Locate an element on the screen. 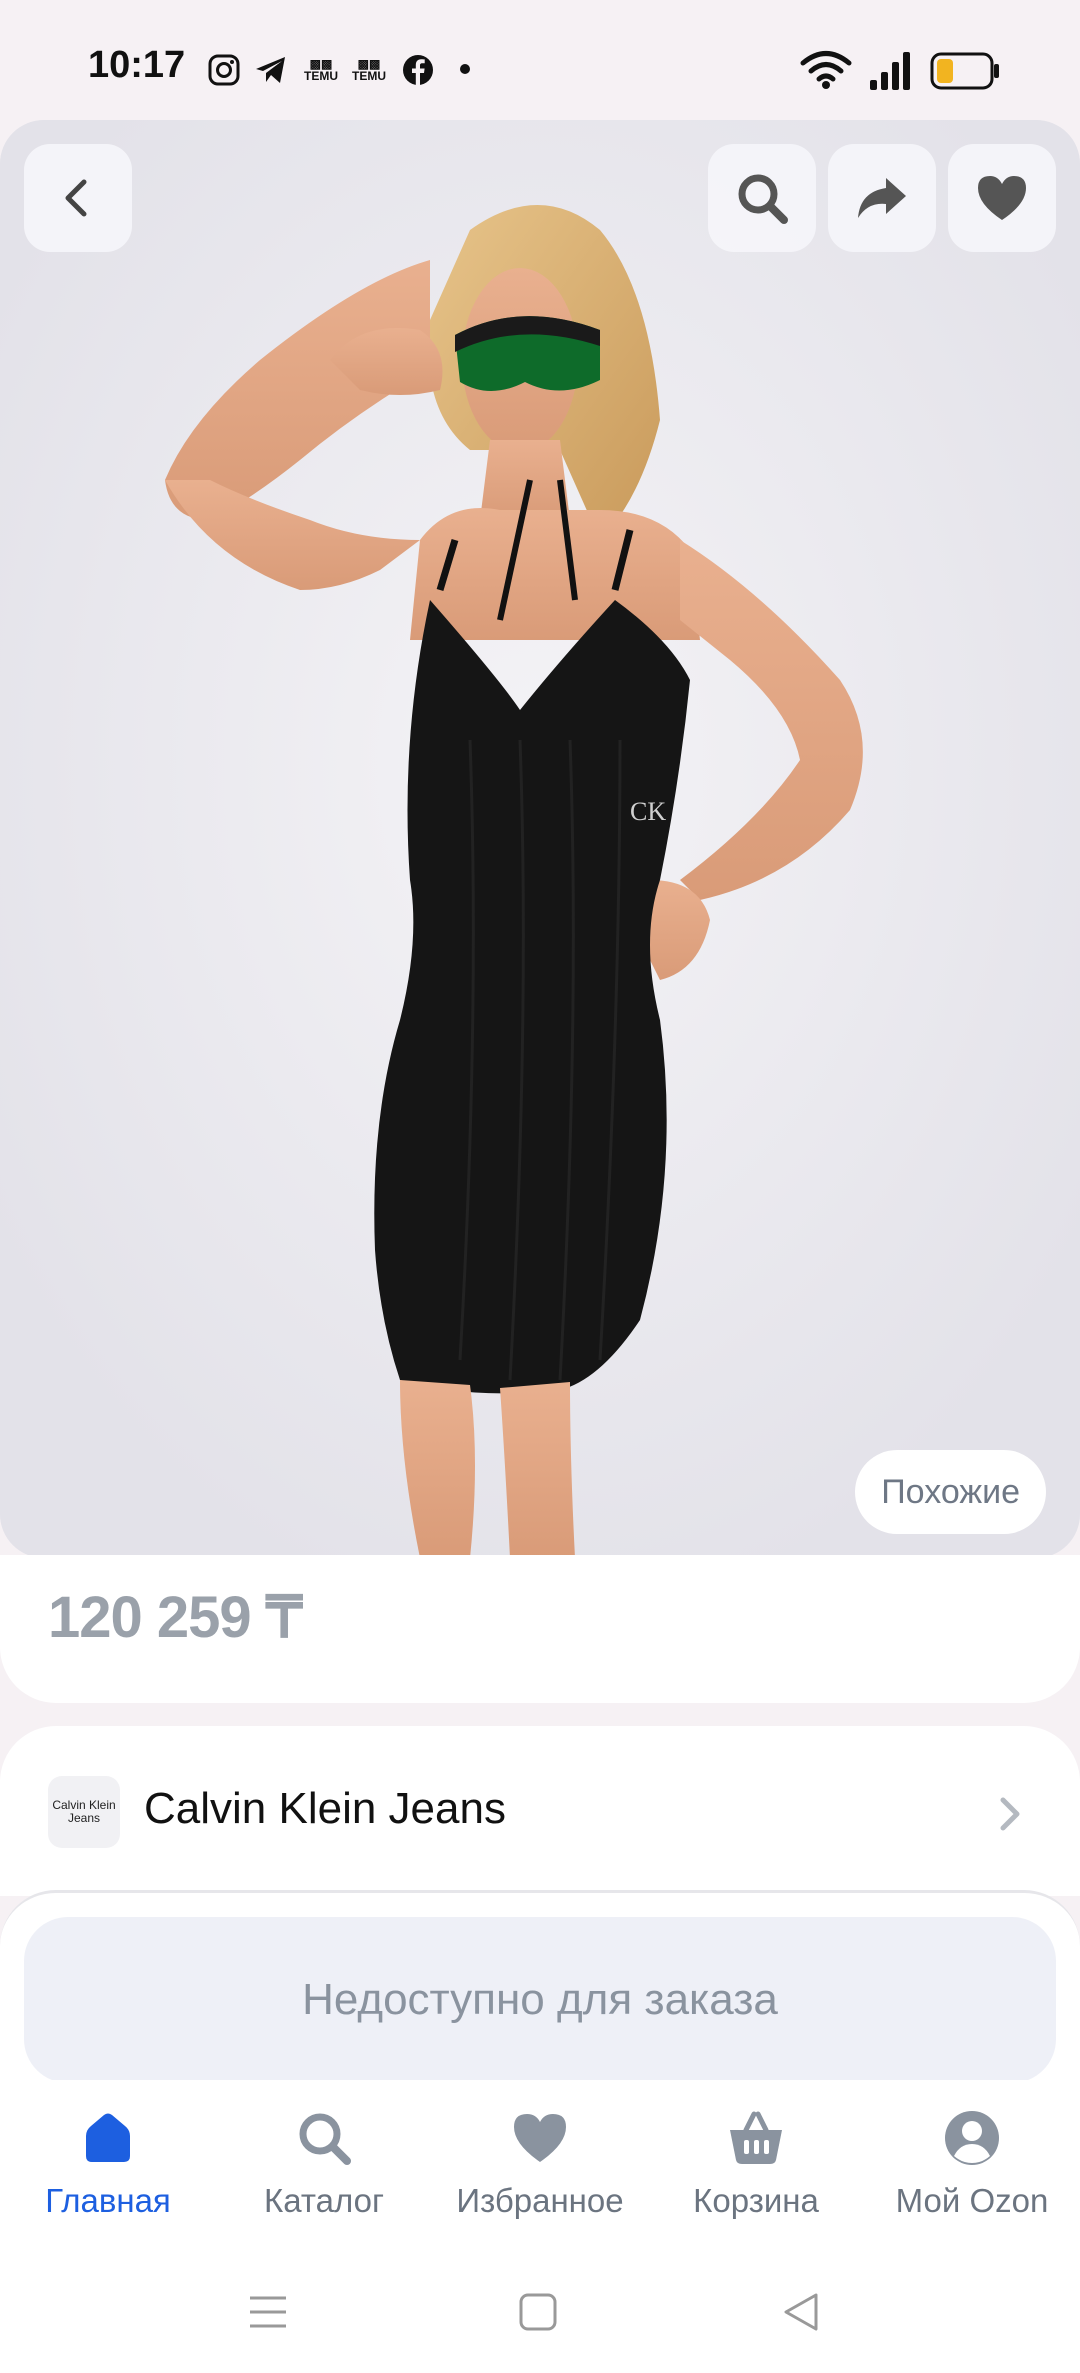 Image resolution: width=1080 pixels, height=2373 pixels. chevron-right-icon is located at coordinates (1010, 1814).